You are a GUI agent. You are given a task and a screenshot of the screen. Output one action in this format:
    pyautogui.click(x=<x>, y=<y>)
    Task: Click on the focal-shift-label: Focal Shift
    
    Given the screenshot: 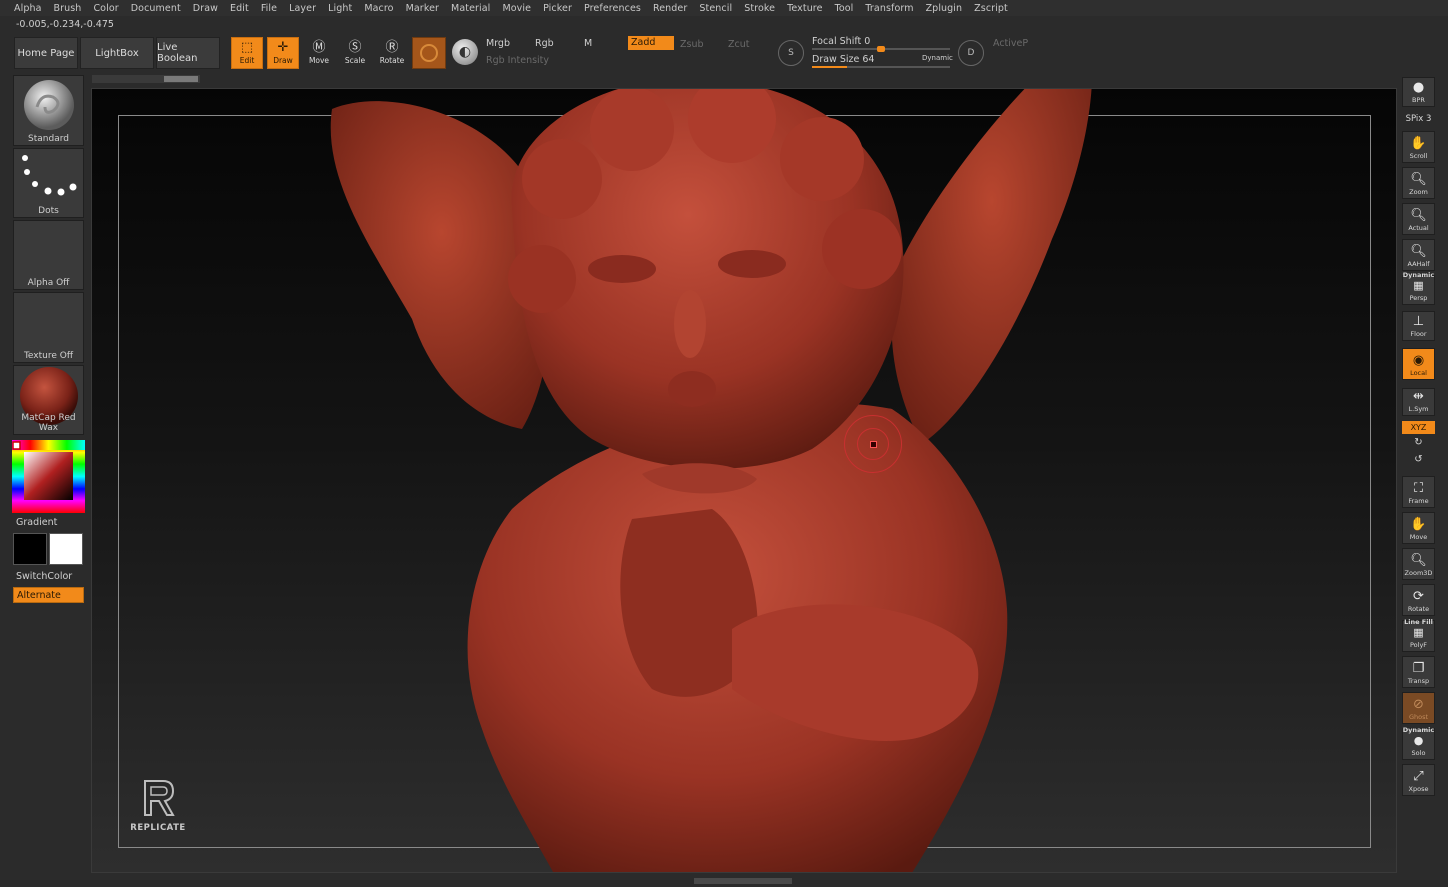 What is the action you would take?
    pyautogui.click(x=837, y=41)
    